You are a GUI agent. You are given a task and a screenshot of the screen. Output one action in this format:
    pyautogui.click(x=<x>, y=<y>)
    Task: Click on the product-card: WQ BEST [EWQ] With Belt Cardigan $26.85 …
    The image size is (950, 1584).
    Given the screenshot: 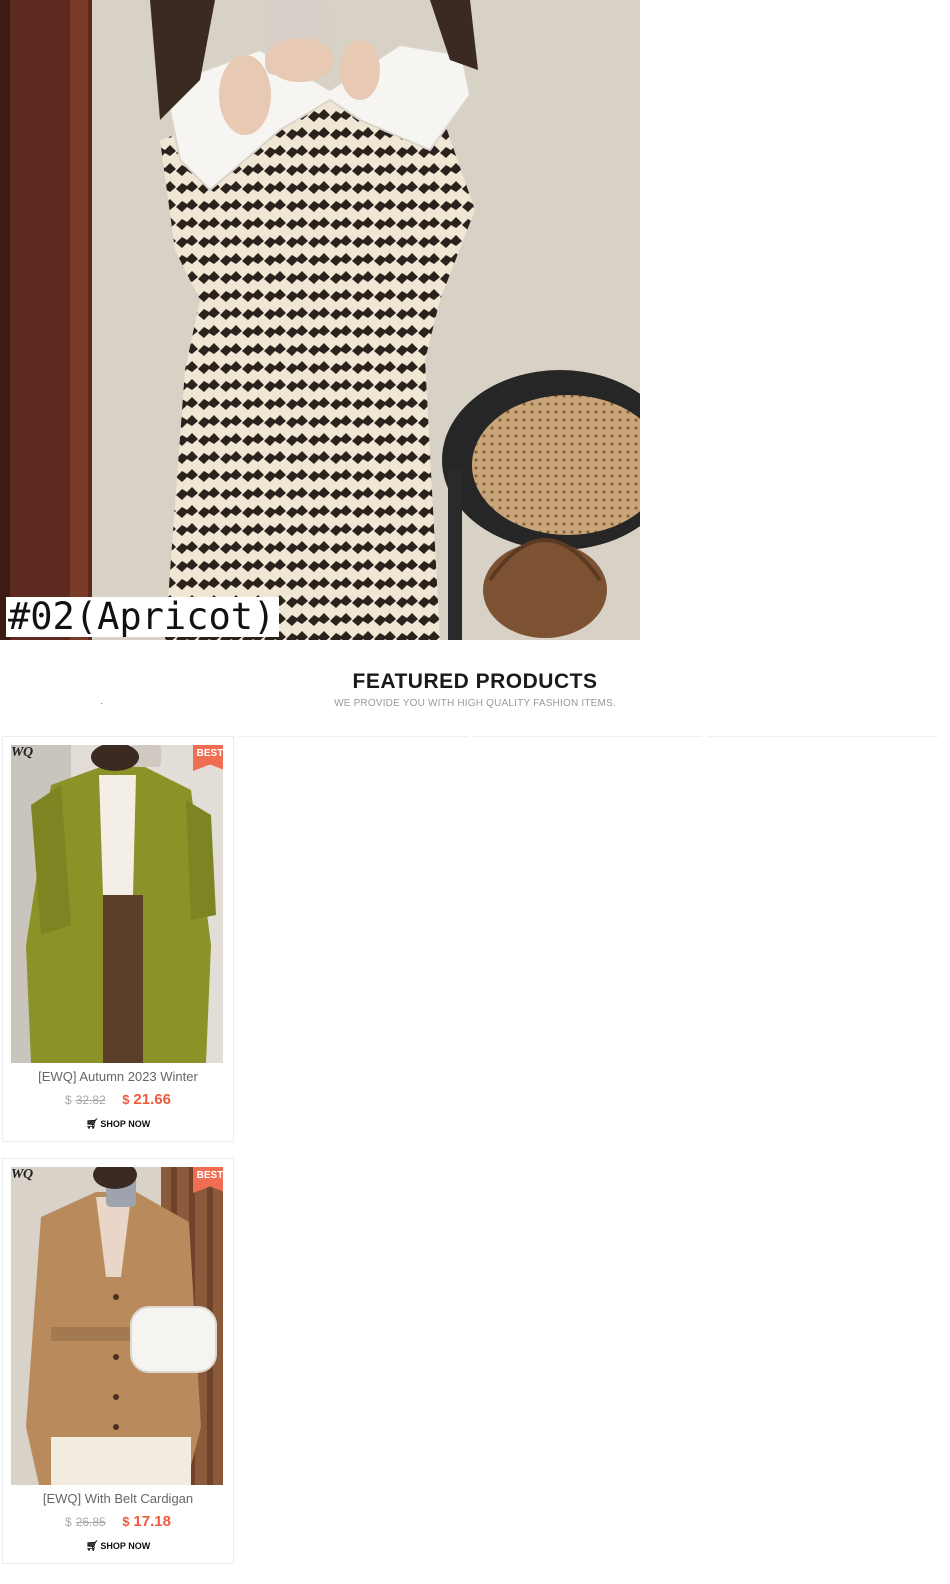 What is the action you would take?
    pyautogui.click(x=118, y=1361)
    